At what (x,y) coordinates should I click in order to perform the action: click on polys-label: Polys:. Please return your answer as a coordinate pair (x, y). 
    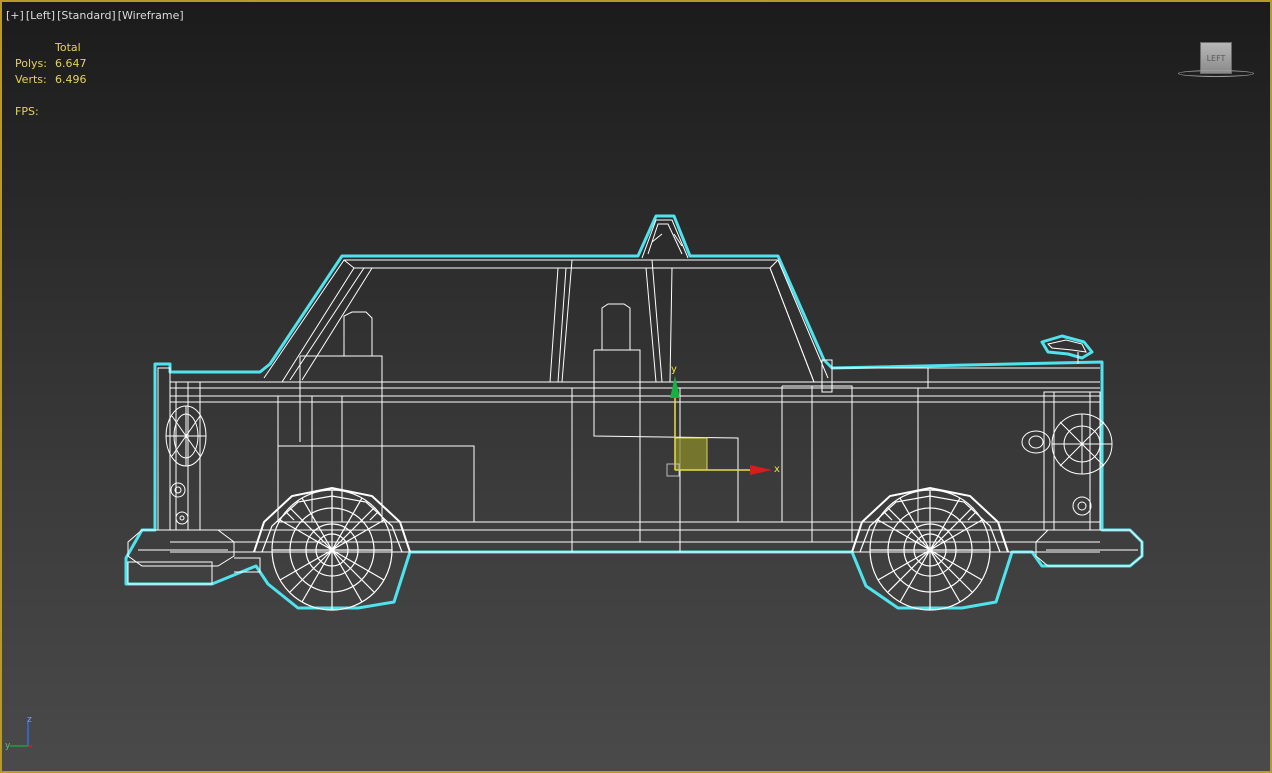
    Looking at the image, I should click on (31, 63).